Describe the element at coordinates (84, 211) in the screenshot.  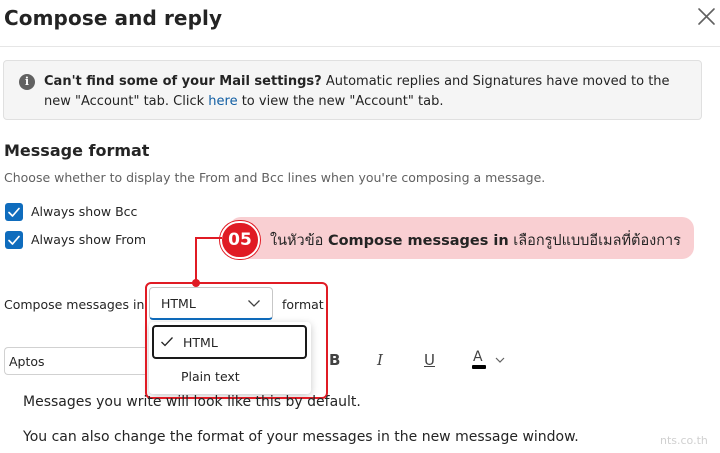
I see `always-show-bcc-label: Always show Bcc` at that location.